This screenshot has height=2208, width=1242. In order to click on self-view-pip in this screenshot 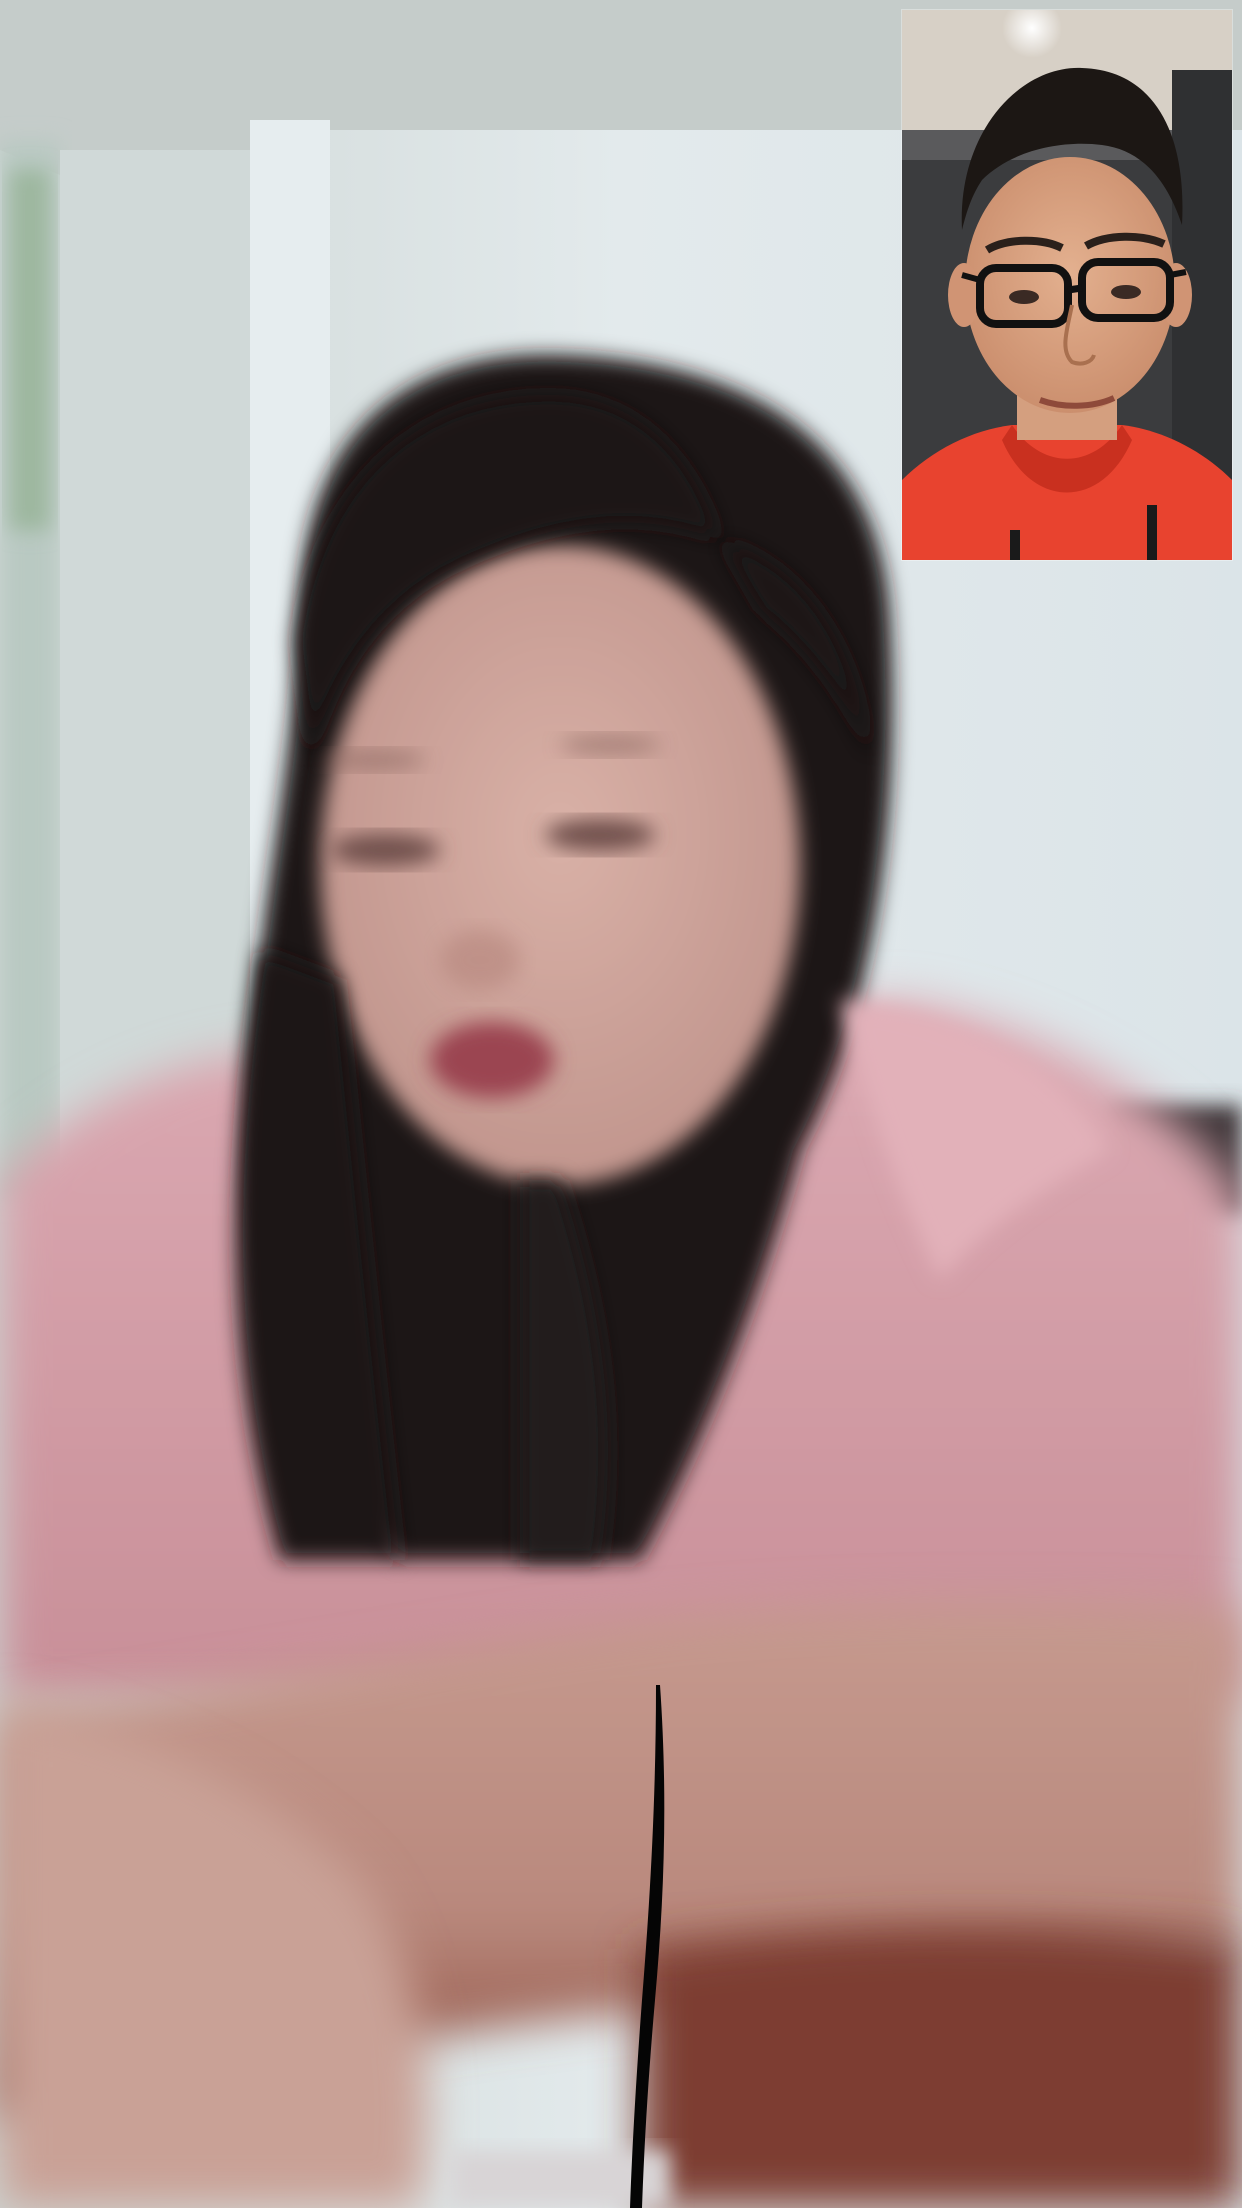, I will do `click(1067, 285)`.